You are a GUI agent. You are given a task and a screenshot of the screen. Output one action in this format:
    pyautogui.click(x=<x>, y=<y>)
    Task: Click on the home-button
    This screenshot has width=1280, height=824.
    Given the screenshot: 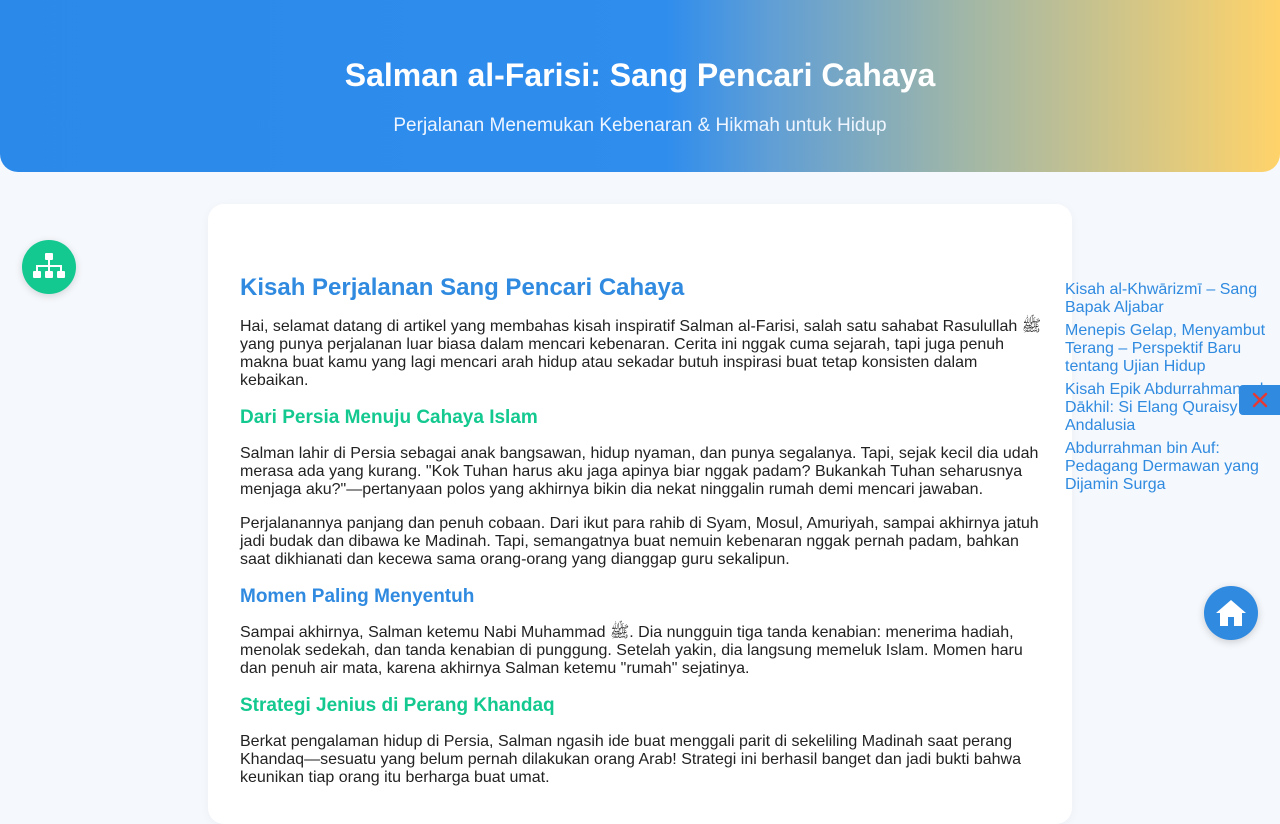 What is the action you would take?
    pyautogui.click(x=1231, y=613)
    